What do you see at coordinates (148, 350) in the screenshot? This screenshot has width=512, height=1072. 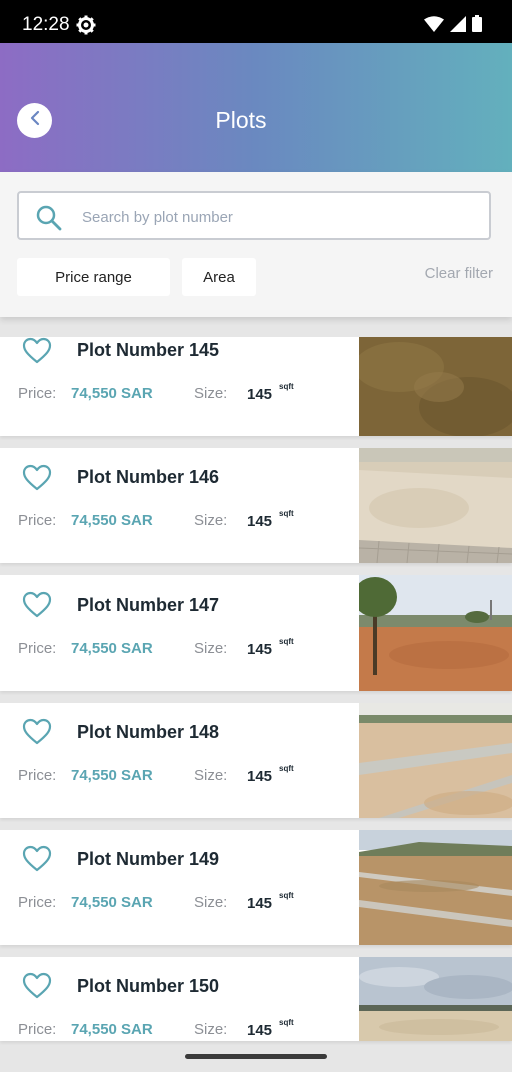 I see `plot-title: Plot Number 145` at bounding box center [148, 350].